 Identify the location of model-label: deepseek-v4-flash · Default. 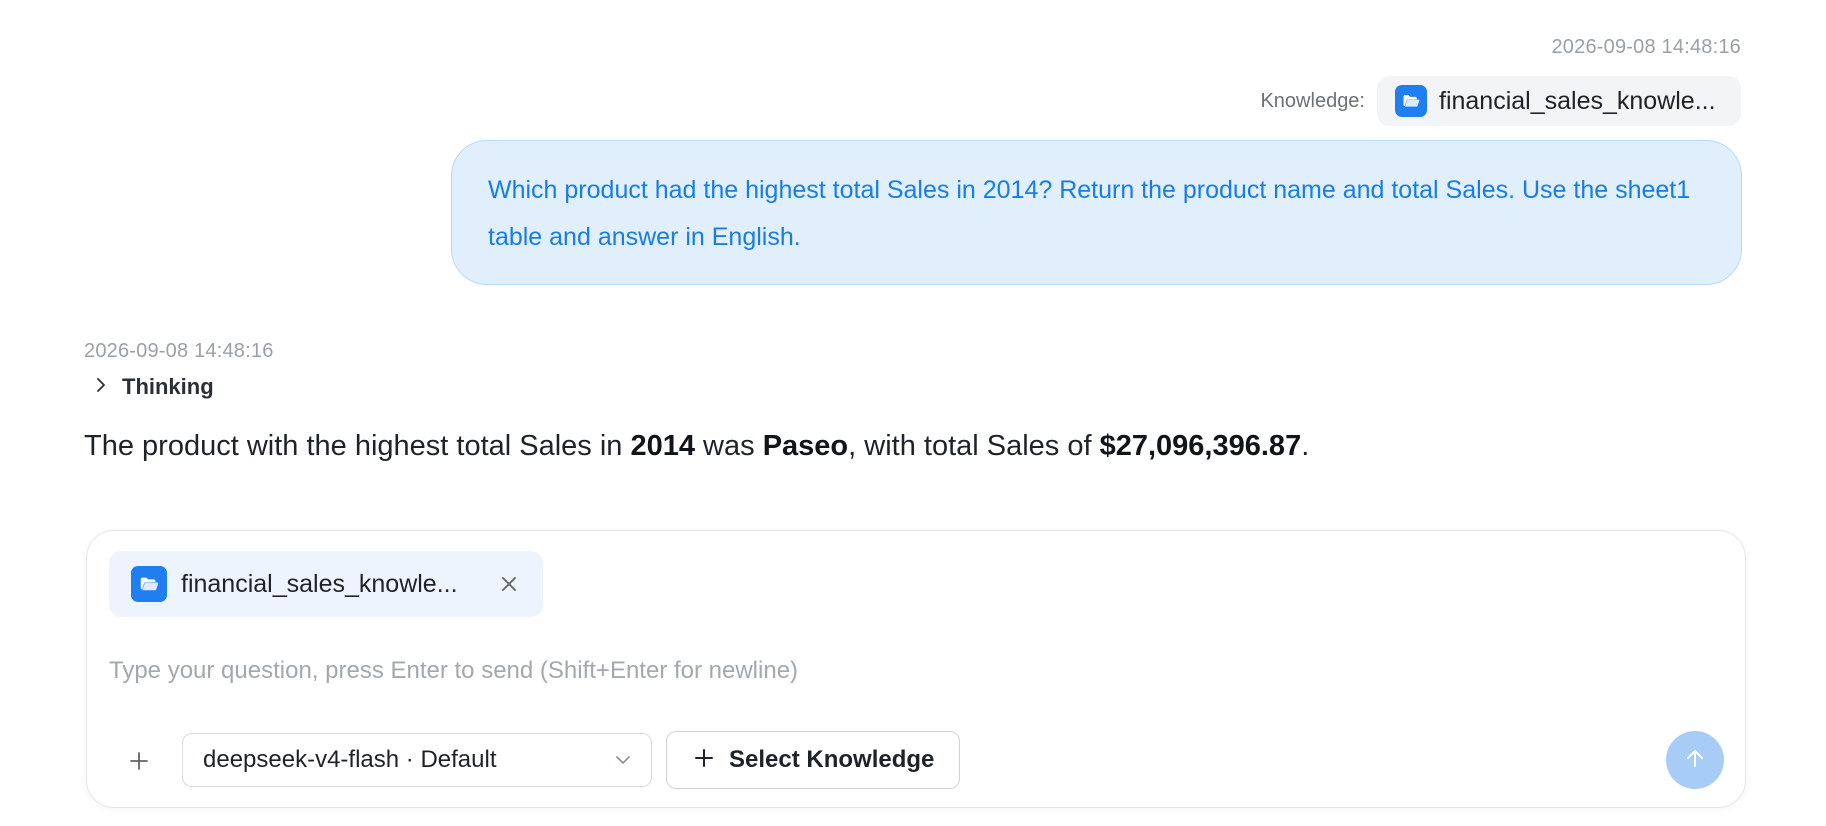
(350, 759).